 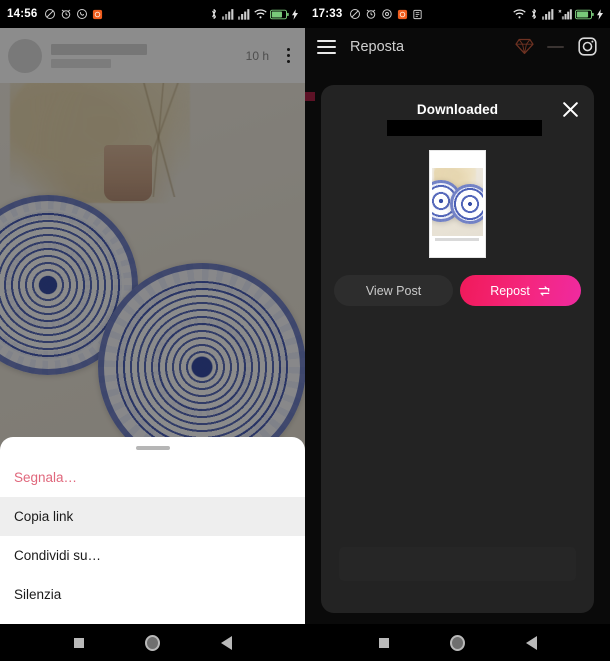 I want to click on left-status-left-group: 14:56, so click(x=55, y=14).